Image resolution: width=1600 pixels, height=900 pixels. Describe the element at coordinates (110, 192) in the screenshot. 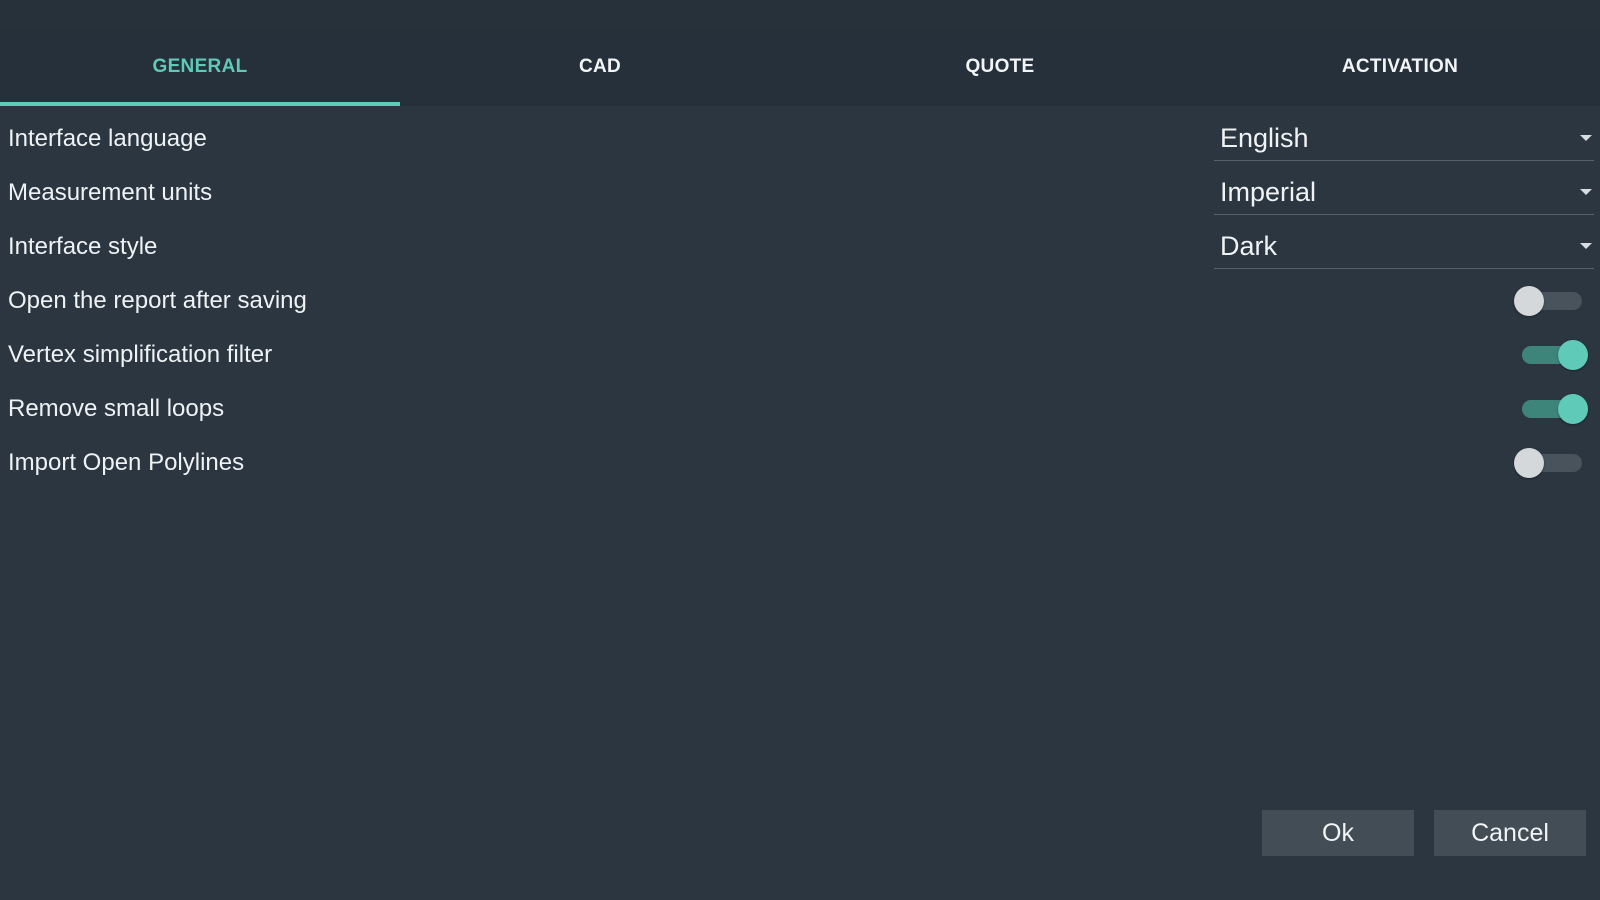

I see `measurement-units-label: Measurement units` at that location.